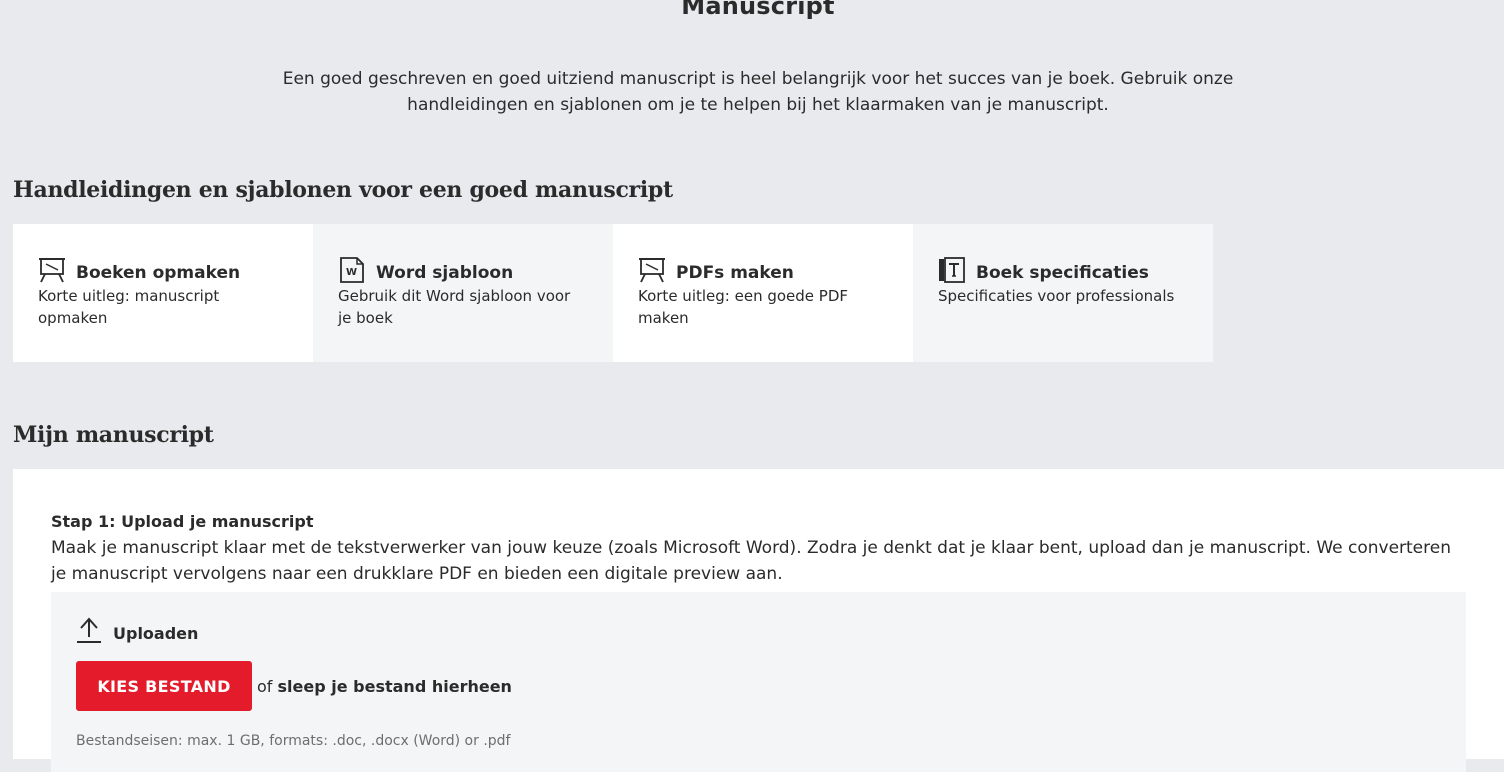 The image size is (1504, 772). Describe the element at coordinates (129, 307) in the screenshot. I see `card-description: Korte uitleg: manuscript opmaken` at that location.